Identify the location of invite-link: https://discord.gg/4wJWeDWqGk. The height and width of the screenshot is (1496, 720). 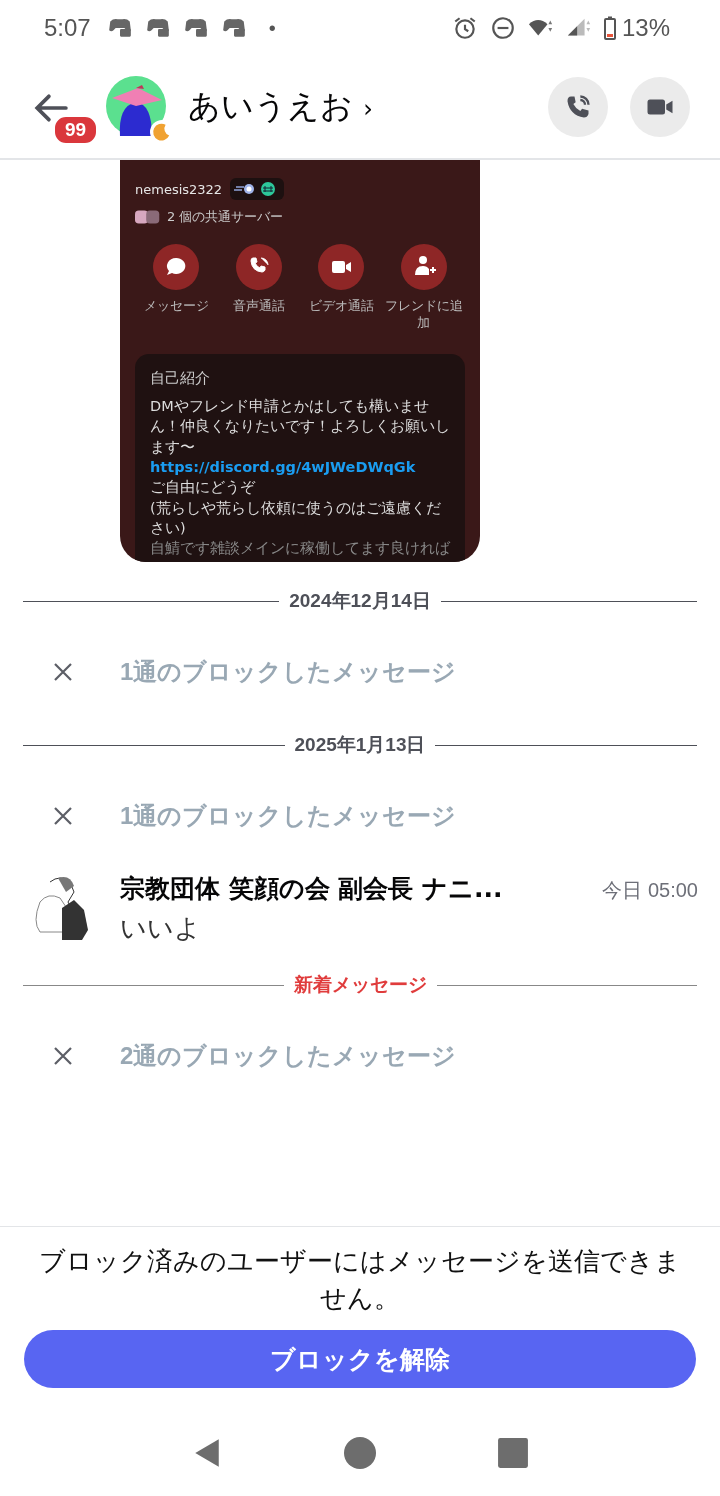
(300, 467).